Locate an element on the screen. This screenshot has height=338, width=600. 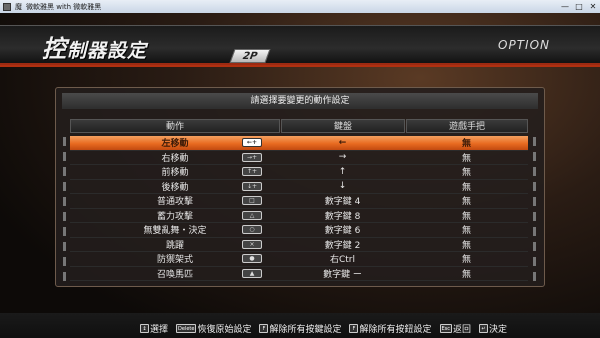
action-label: 無雙亂舞・決定 is located at coordinates (175, 231).